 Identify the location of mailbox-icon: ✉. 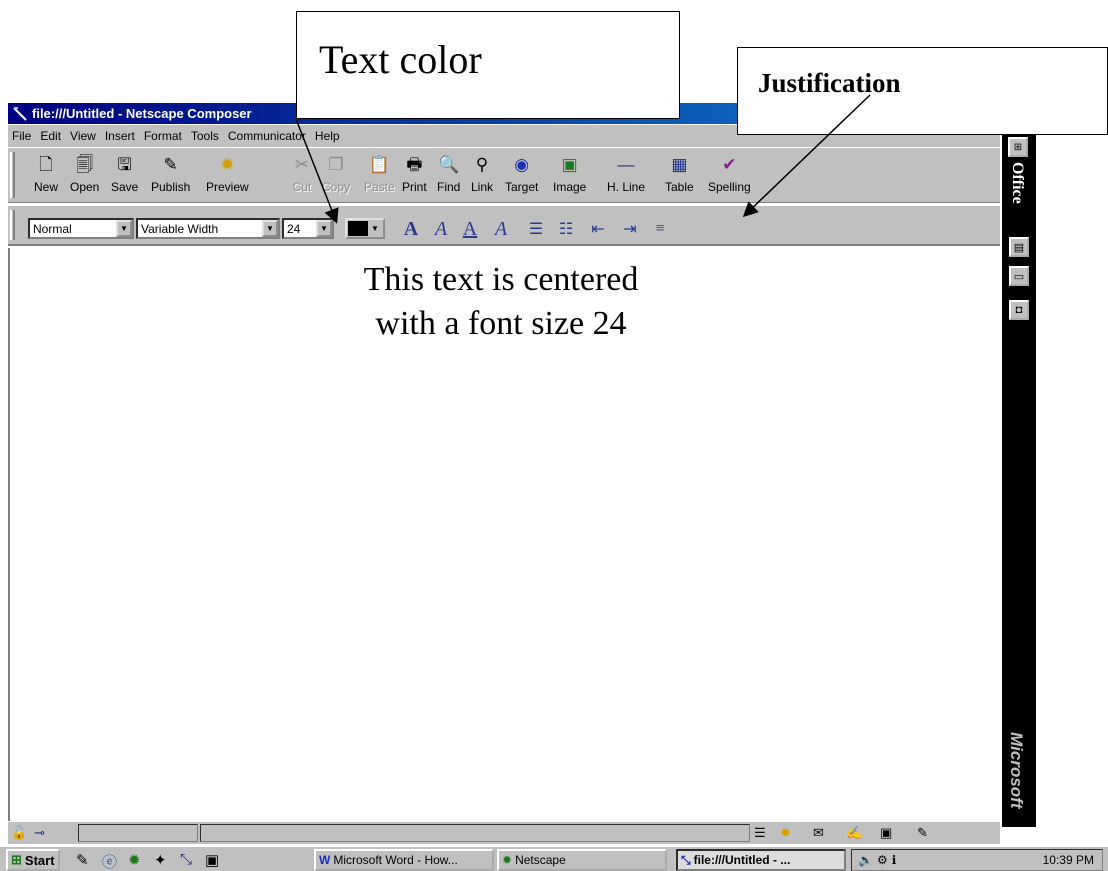
(818, 833).